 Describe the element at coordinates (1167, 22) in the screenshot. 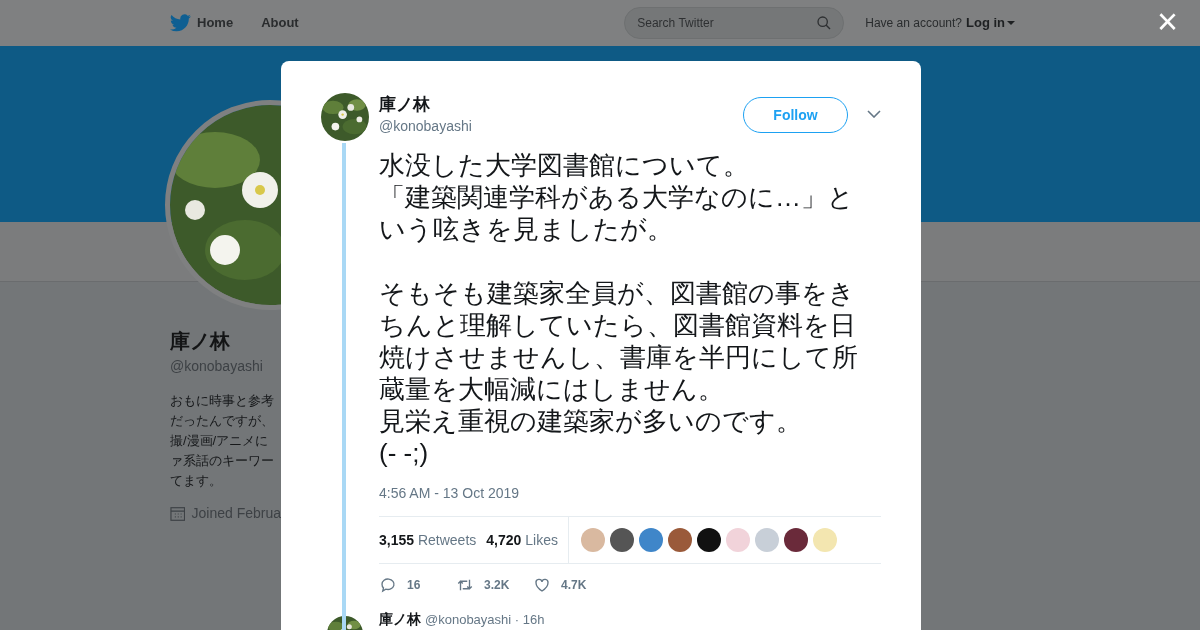

I see `close-button: ×` at that location.